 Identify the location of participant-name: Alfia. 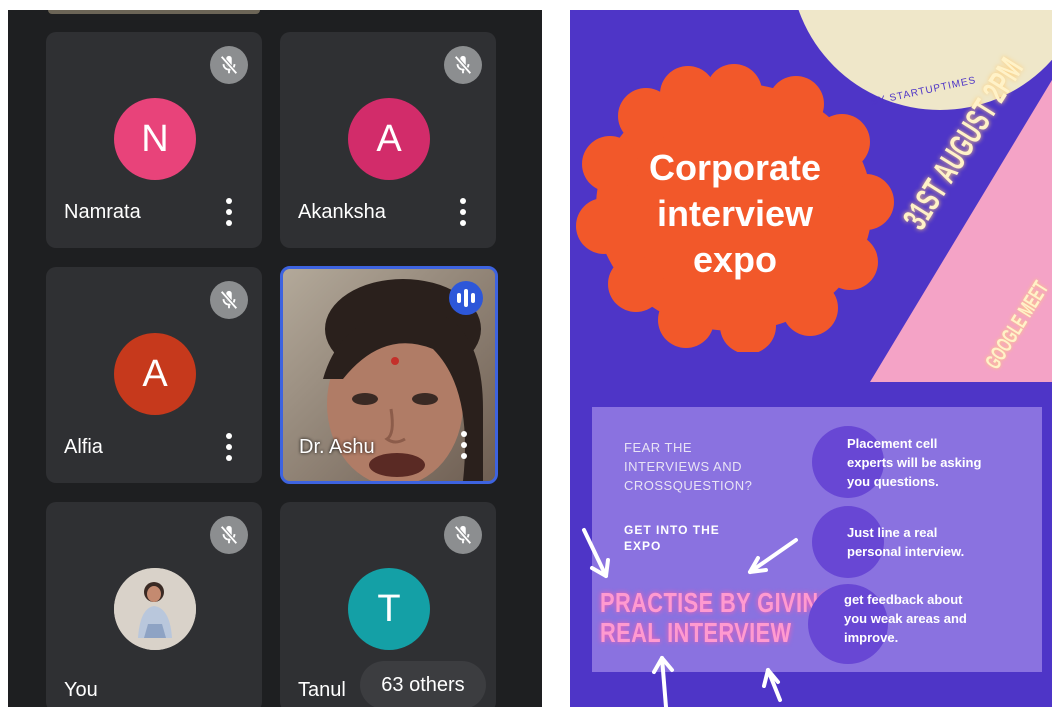
(83, 447).